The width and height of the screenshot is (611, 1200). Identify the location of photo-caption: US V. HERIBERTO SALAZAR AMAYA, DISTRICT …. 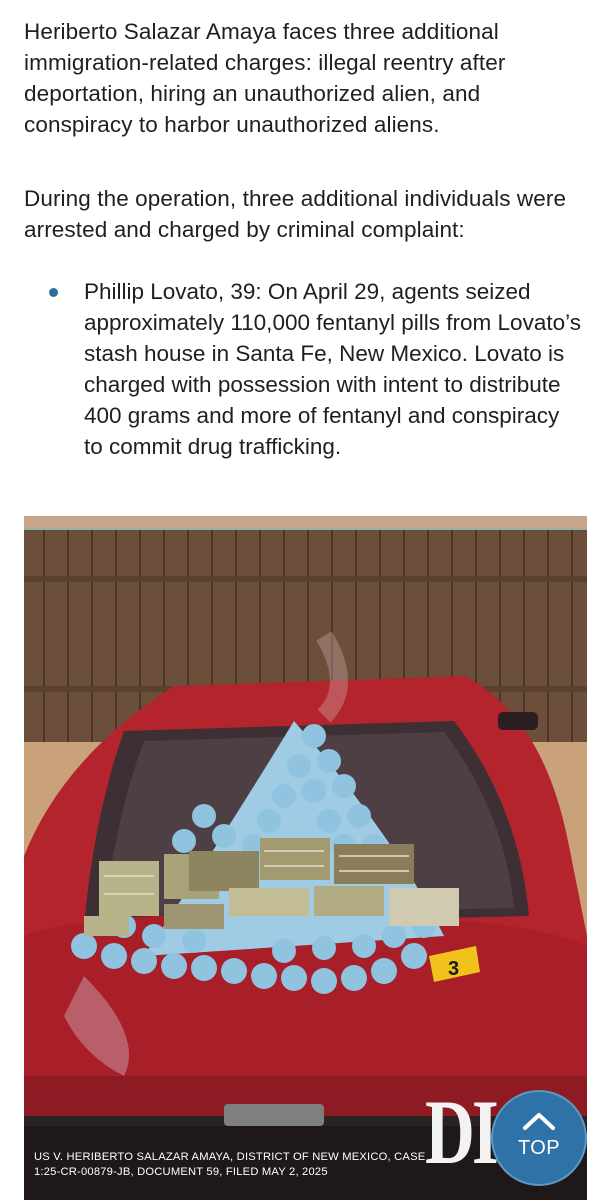
(230, 1164).